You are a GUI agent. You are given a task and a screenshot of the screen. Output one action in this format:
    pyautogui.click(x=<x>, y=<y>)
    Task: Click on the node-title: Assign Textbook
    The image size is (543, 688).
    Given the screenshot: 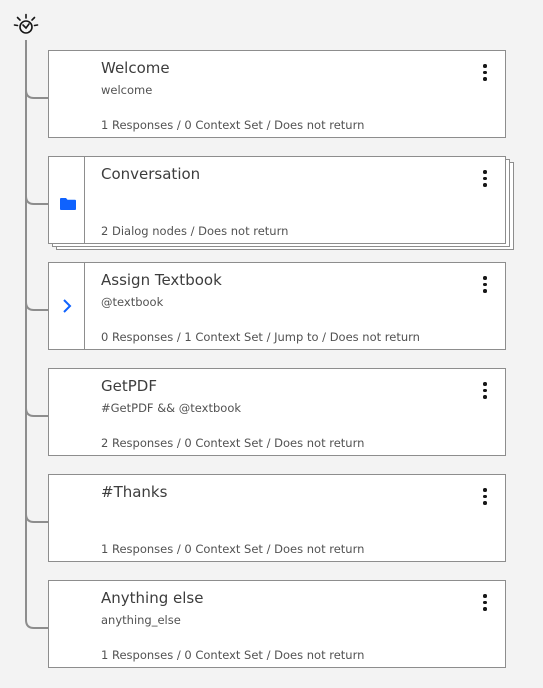 What is the action you would take?
    pyautogui.click(x=161, y=280)
    